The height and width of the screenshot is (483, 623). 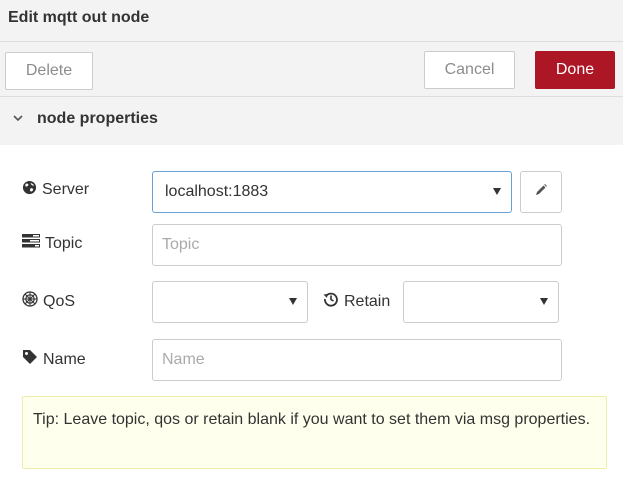 What do you see at coordinates (469, 70) in the screenshot?
I see `cancel-button: Cancel` at bounding box center [469, 70].